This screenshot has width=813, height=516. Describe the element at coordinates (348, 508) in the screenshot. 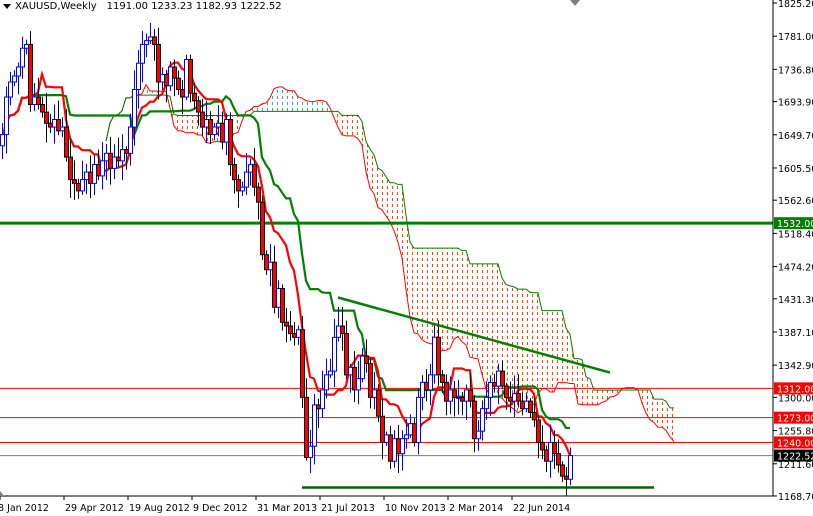

I see `time-tick-label: 21 Jul 2013` at that location.